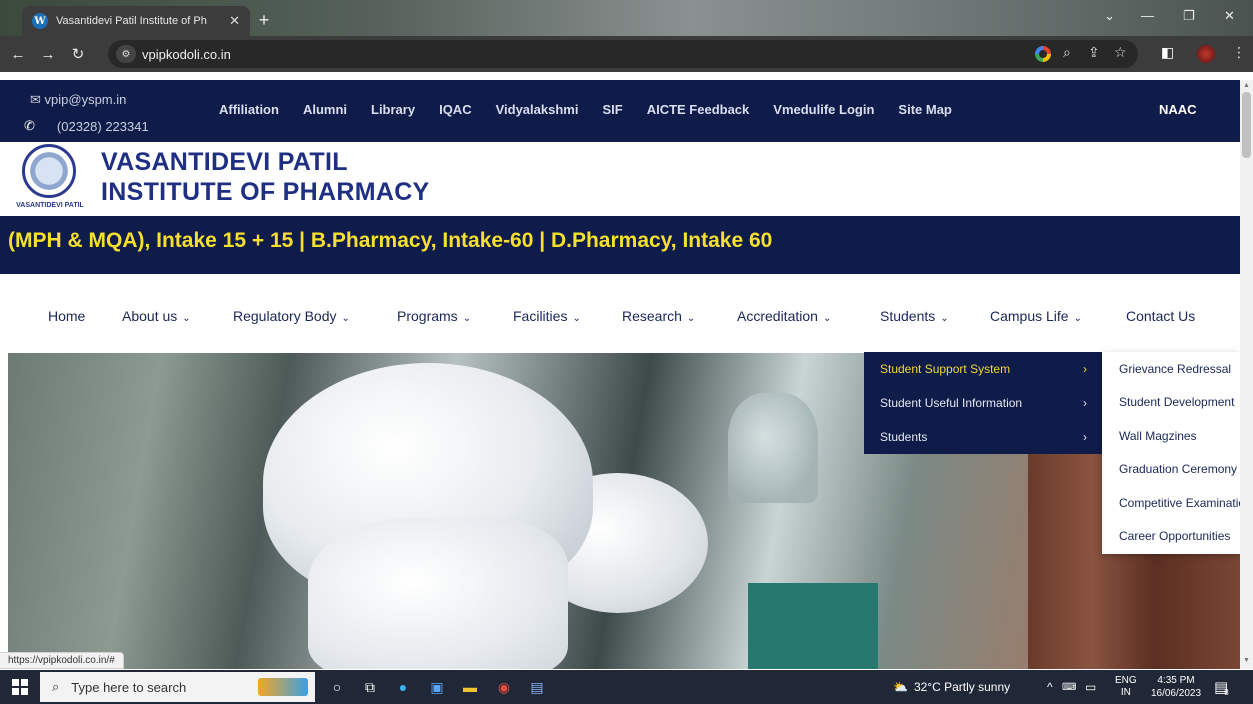 This screenshot has height=704, width=1253. What do you see at coordinates (1239, 52) in the screenshot?
I see `menu-icon: ⋮` at bounding box center [1239, 52].